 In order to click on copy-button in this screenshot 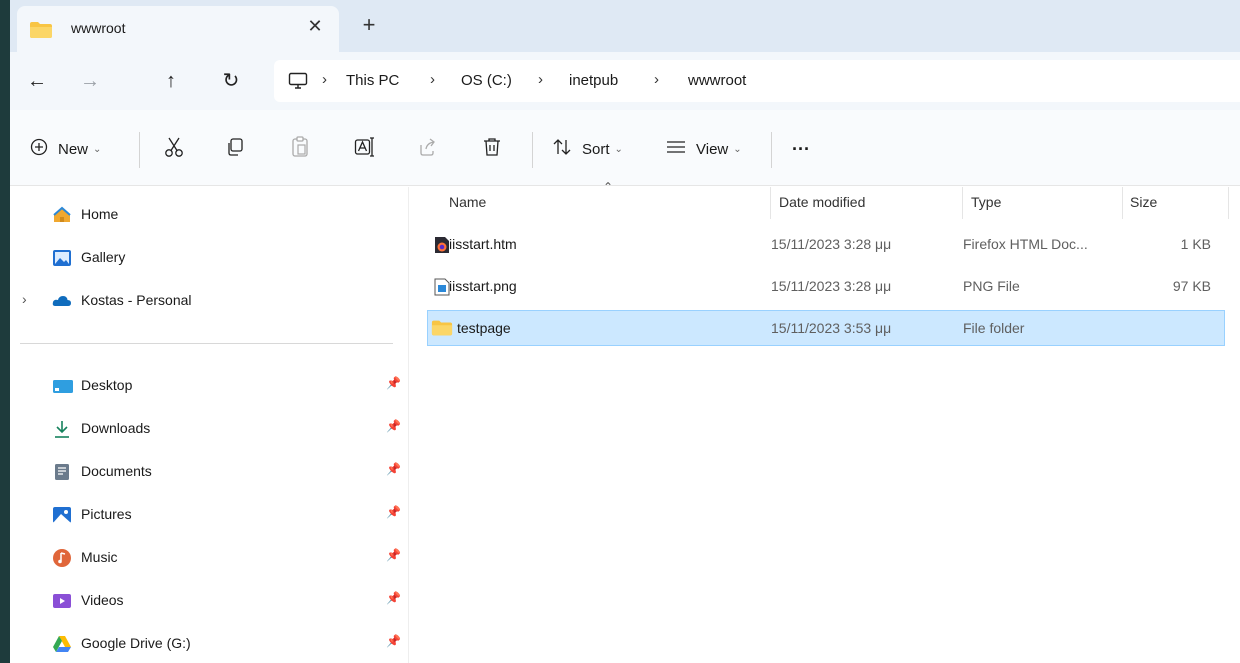, I will do `click(235, 149)`.